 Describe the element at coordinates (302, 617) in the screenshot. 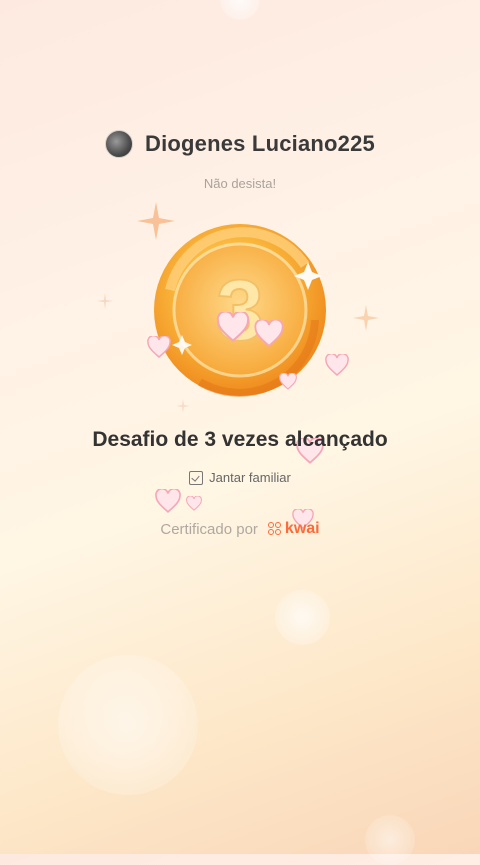

I see `bokeh-medium` at that location.